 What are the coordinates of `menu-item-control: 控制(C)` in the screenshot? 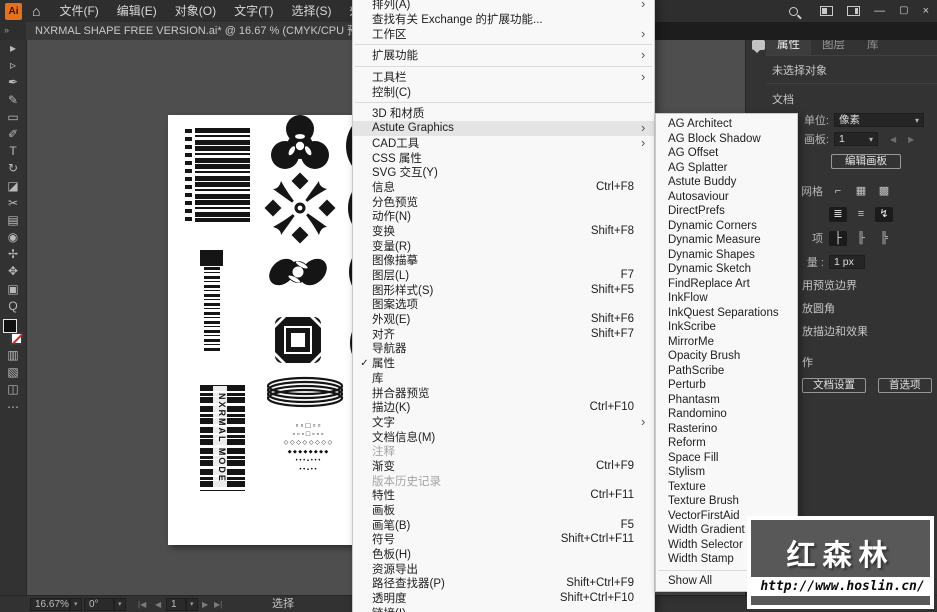 It's located at (503, 91).